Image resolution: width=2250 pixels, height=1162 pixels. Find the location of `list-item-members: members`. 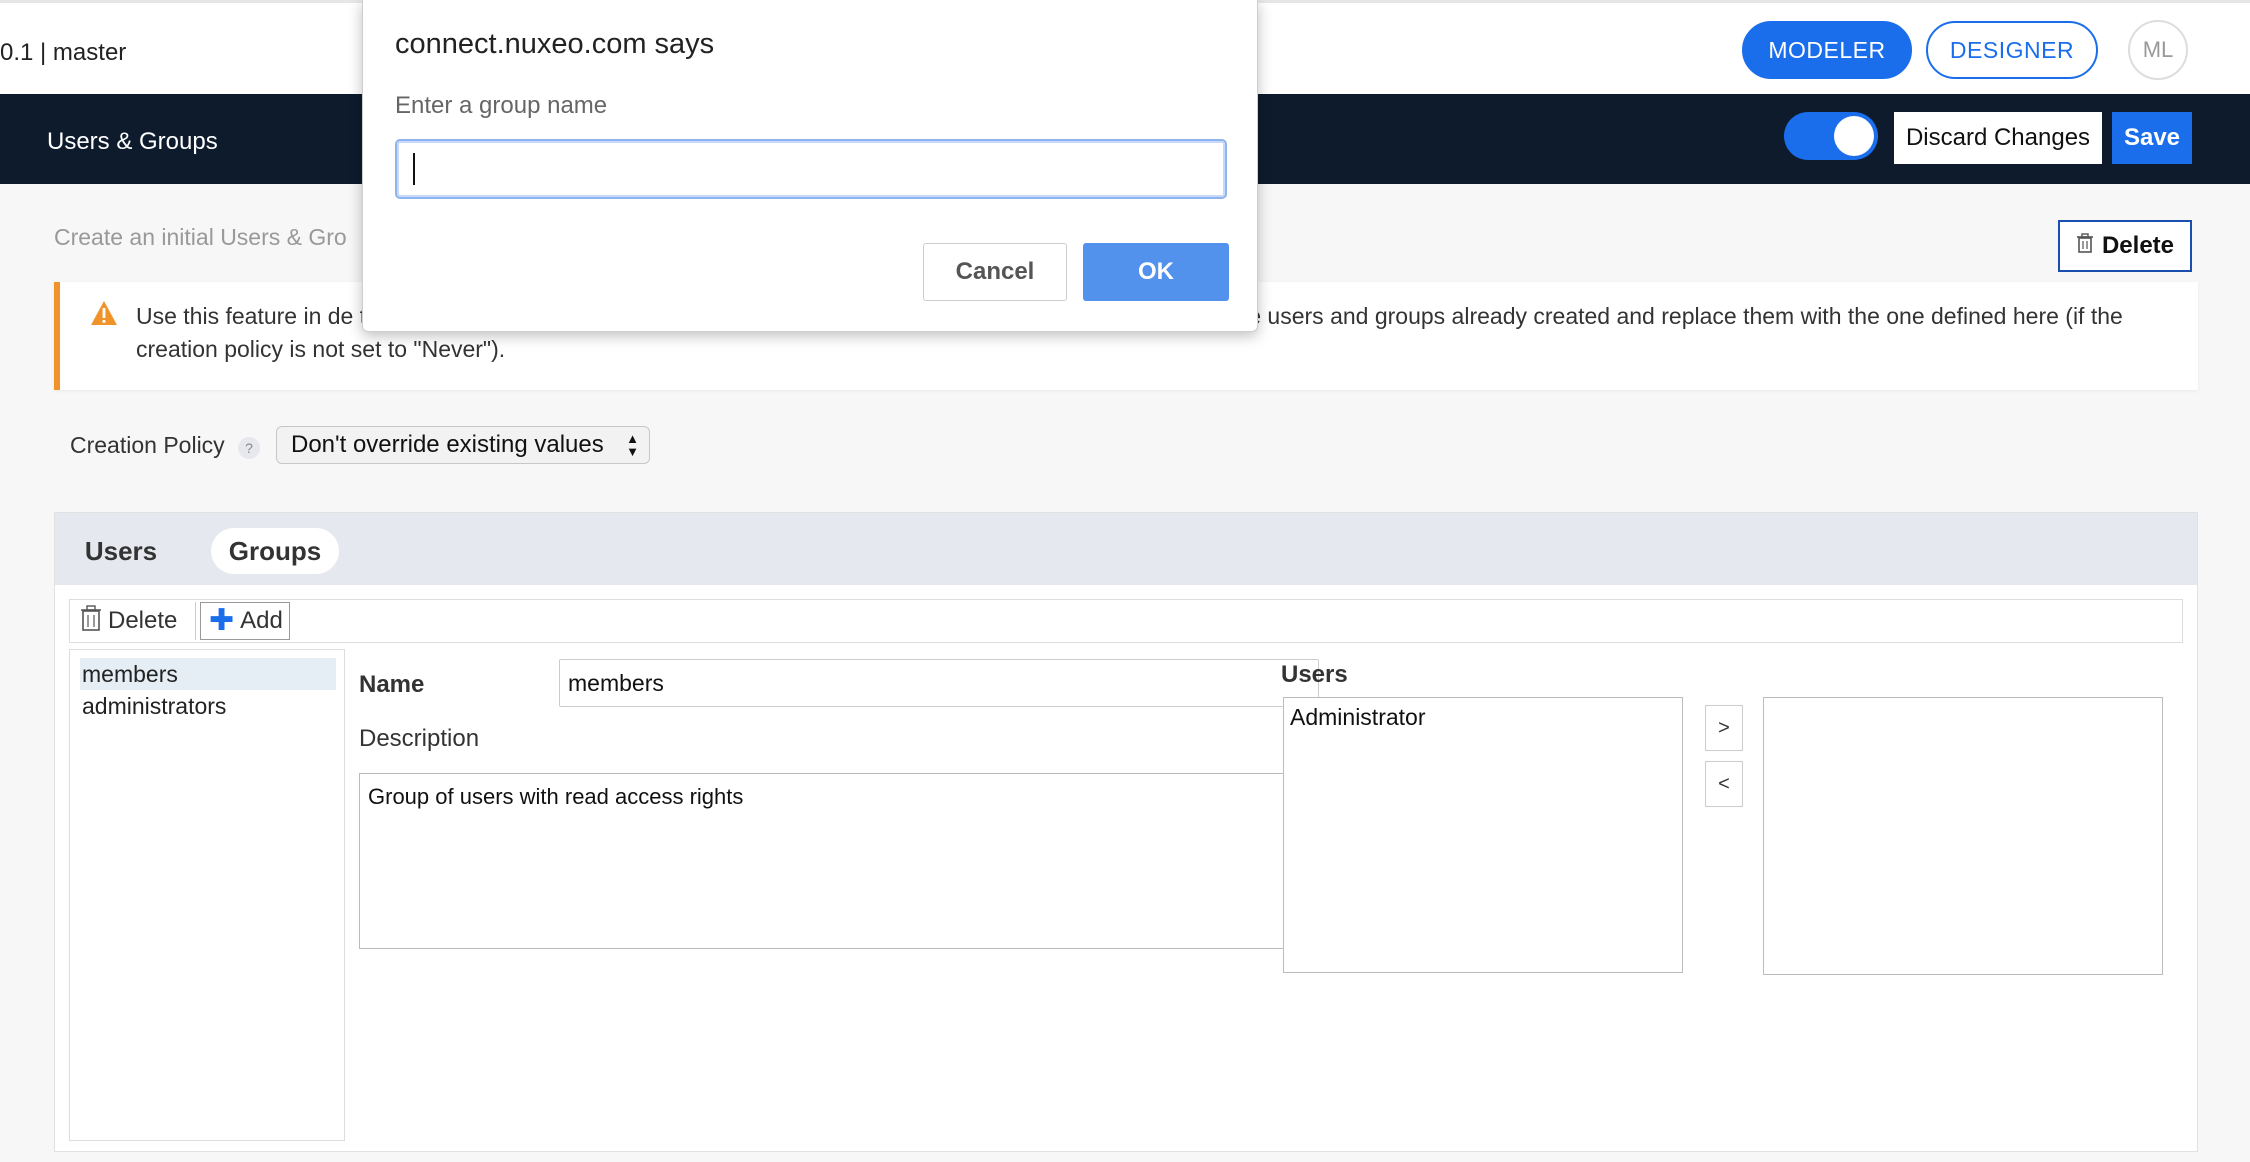

list-item-members: members is located at coordinates (208, 674).